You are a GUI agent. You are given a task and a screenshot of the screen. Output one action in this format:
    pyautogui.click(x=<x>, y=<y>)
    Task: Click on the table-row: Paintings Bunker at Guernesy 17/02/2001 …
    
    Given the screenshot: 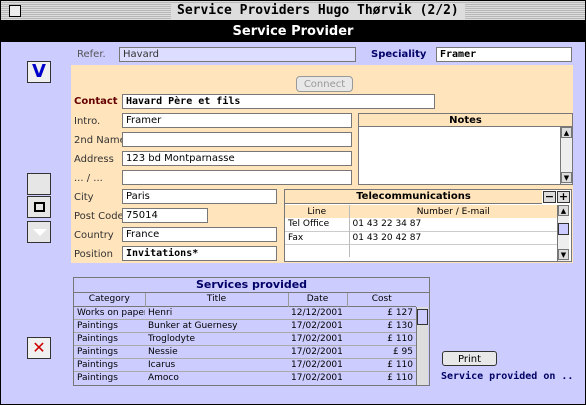 What is the action you would take?
    pyautogui.click(x=245, y=325)
    